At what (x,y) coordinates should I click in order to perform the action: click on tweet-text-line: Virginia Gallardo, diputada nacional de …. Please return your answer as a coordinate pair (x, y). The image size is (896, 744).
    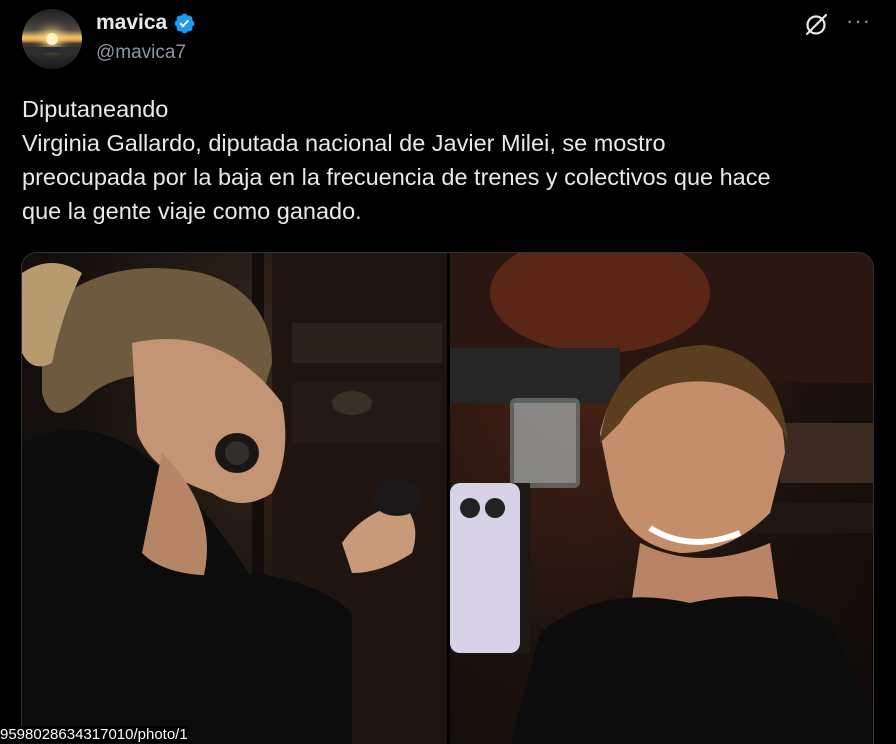
    Looking at the image, I should click on (344, 143).